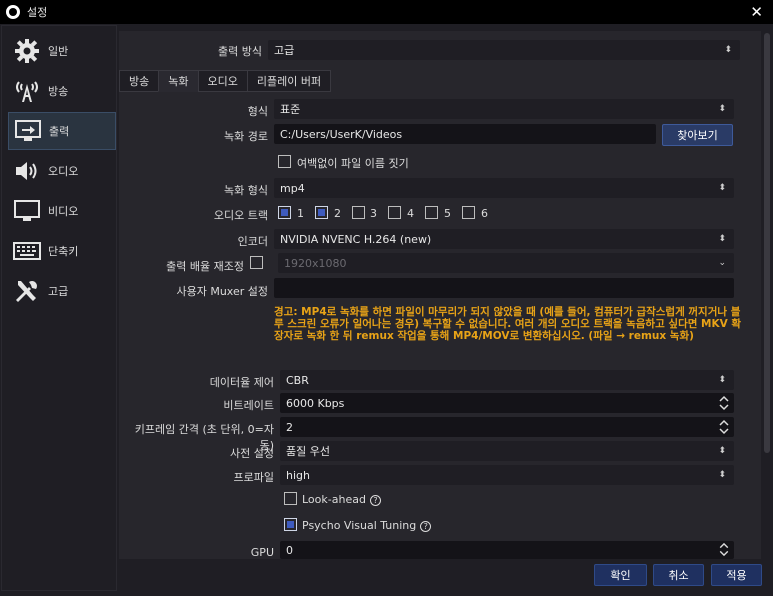 This screenshot has width=773, height=596. Describe the element at coordinates (246, 136) in the screenshot. I see `recording-path-label: 녹화 경로` at that location.